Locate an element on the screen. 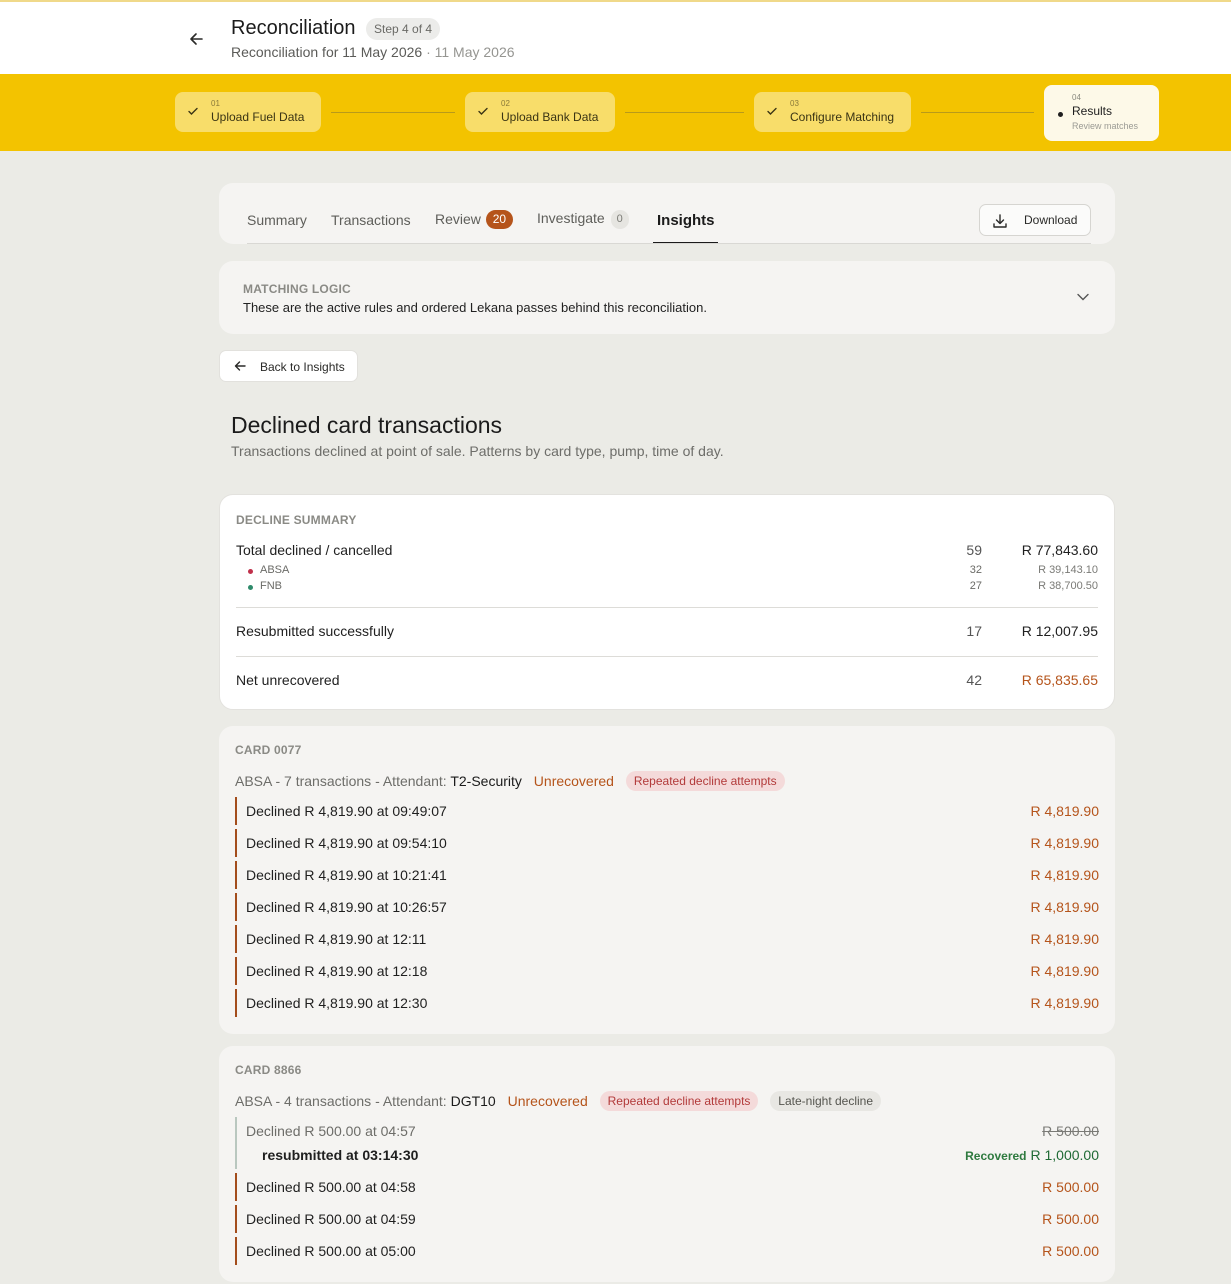 The width and height of the screenshot is (1231, 1284). bank-count: 27 is located at coordinates (975, 586).